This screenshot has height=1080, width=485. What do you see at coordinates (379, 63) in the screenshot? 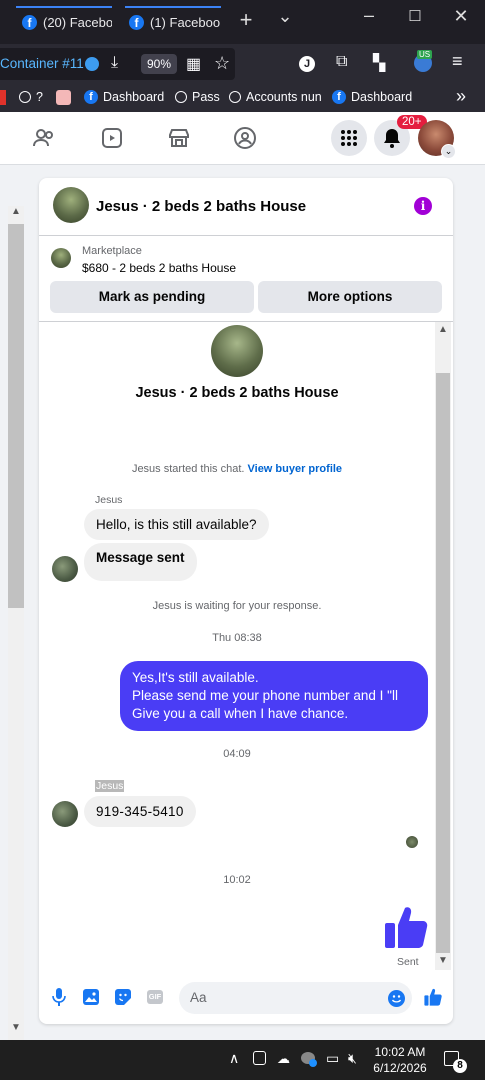
I see `addons-icon: ▚` at bounding box center [379, 63].